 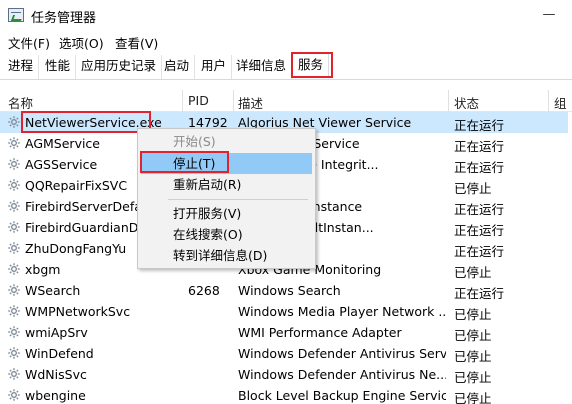 What do you see at coordinates (59, 353) in the screenshot?
I see `service-name: WinDefend` at bounding box center [59, 353].